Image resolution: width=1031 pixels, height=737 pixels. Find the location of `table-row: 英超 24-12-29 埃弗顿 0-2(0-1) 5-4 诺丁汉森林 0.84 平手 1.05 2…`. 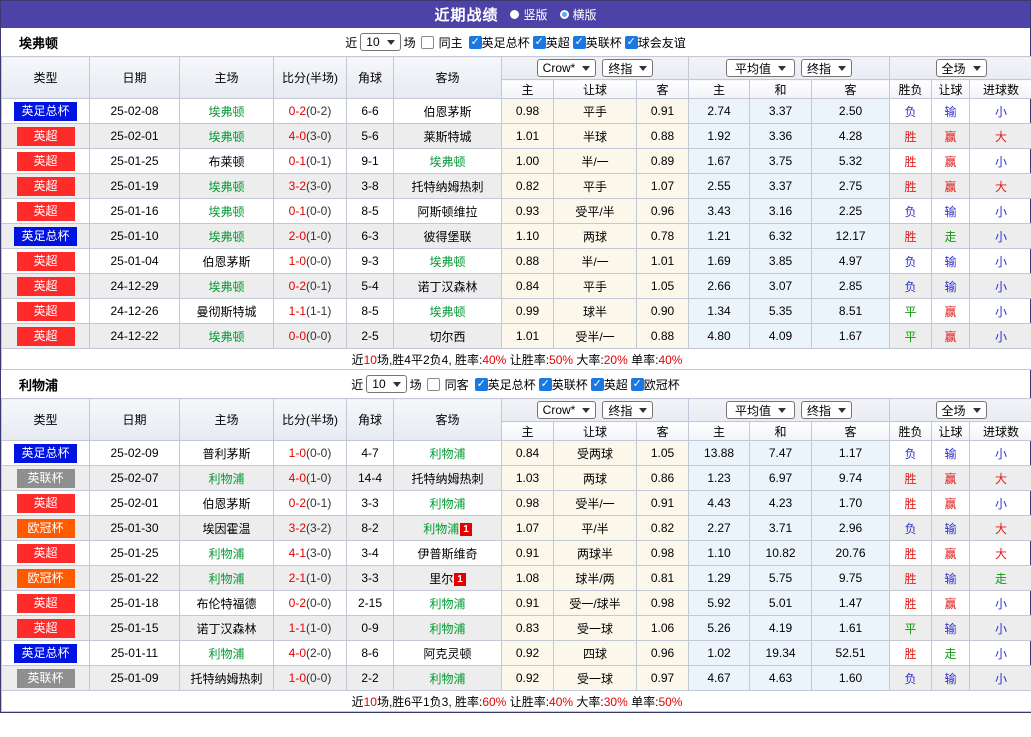

table-row: 英超 24-12-29 埃弗顿 0-2(0-1) 5-4 诺丁汉森林 0.84 平手 1.05 2… is located at coordinates (516, 286).